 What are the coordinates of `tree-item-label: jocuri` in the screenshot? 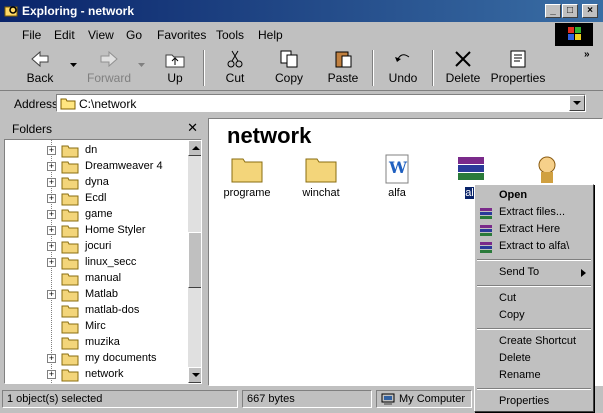 It's located at (98, 246).